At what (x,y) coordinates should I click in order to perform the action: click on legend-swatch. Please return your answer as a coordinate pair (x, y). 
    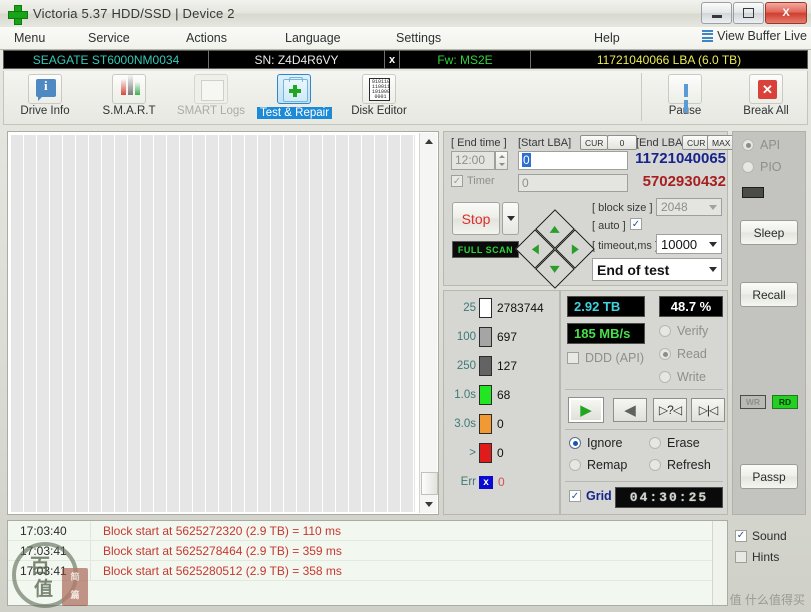
    Looking at the image, I should click on (485, 453).